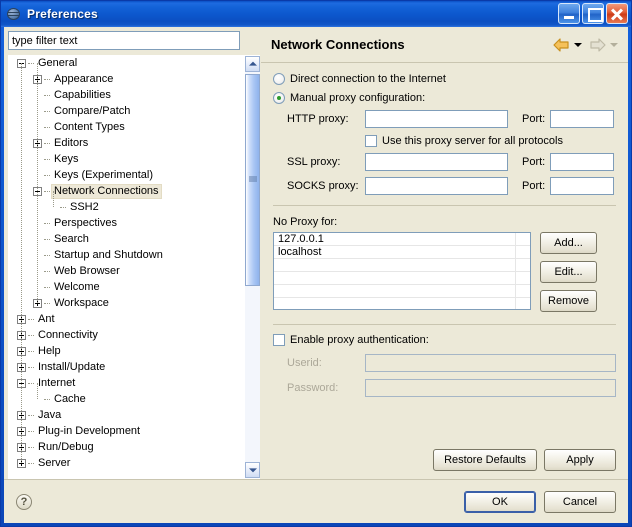 The width and height of the screenshot is (632, 527). What do you see at coordinates (126, 288) in the screenshot?
I see `tree-item-welcome: Welcome` at bounding box center [126, 288].